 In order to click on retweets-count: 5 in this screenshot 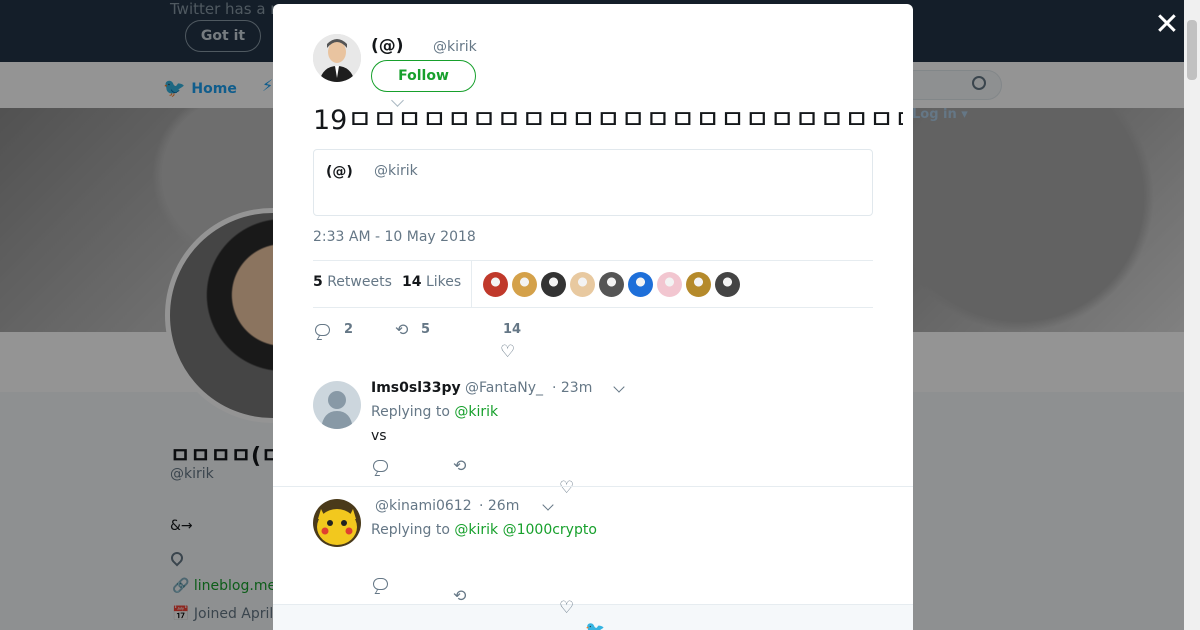, I will do `click(318, 282)`.